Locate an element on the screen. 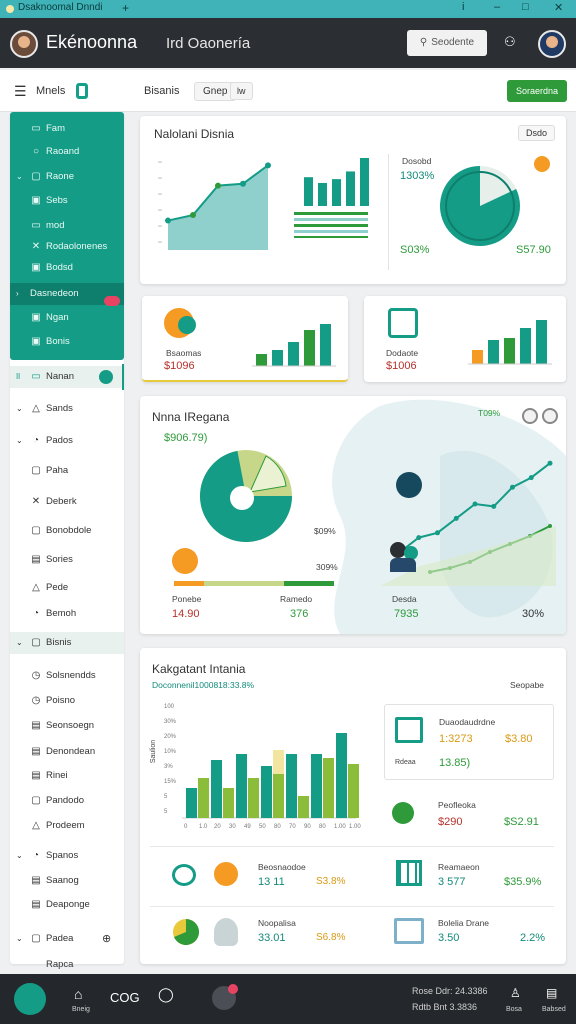 This screenshot has height=1024, width=576. hamburger-icon: ☰ is located at coordinates (20, 91).